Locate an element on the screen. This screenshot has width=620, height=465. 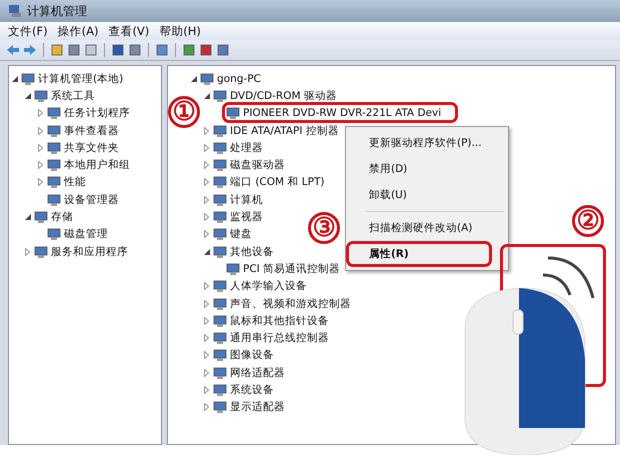
tree-item: 计算机管理(本地) is located at coordinates (81, 79).